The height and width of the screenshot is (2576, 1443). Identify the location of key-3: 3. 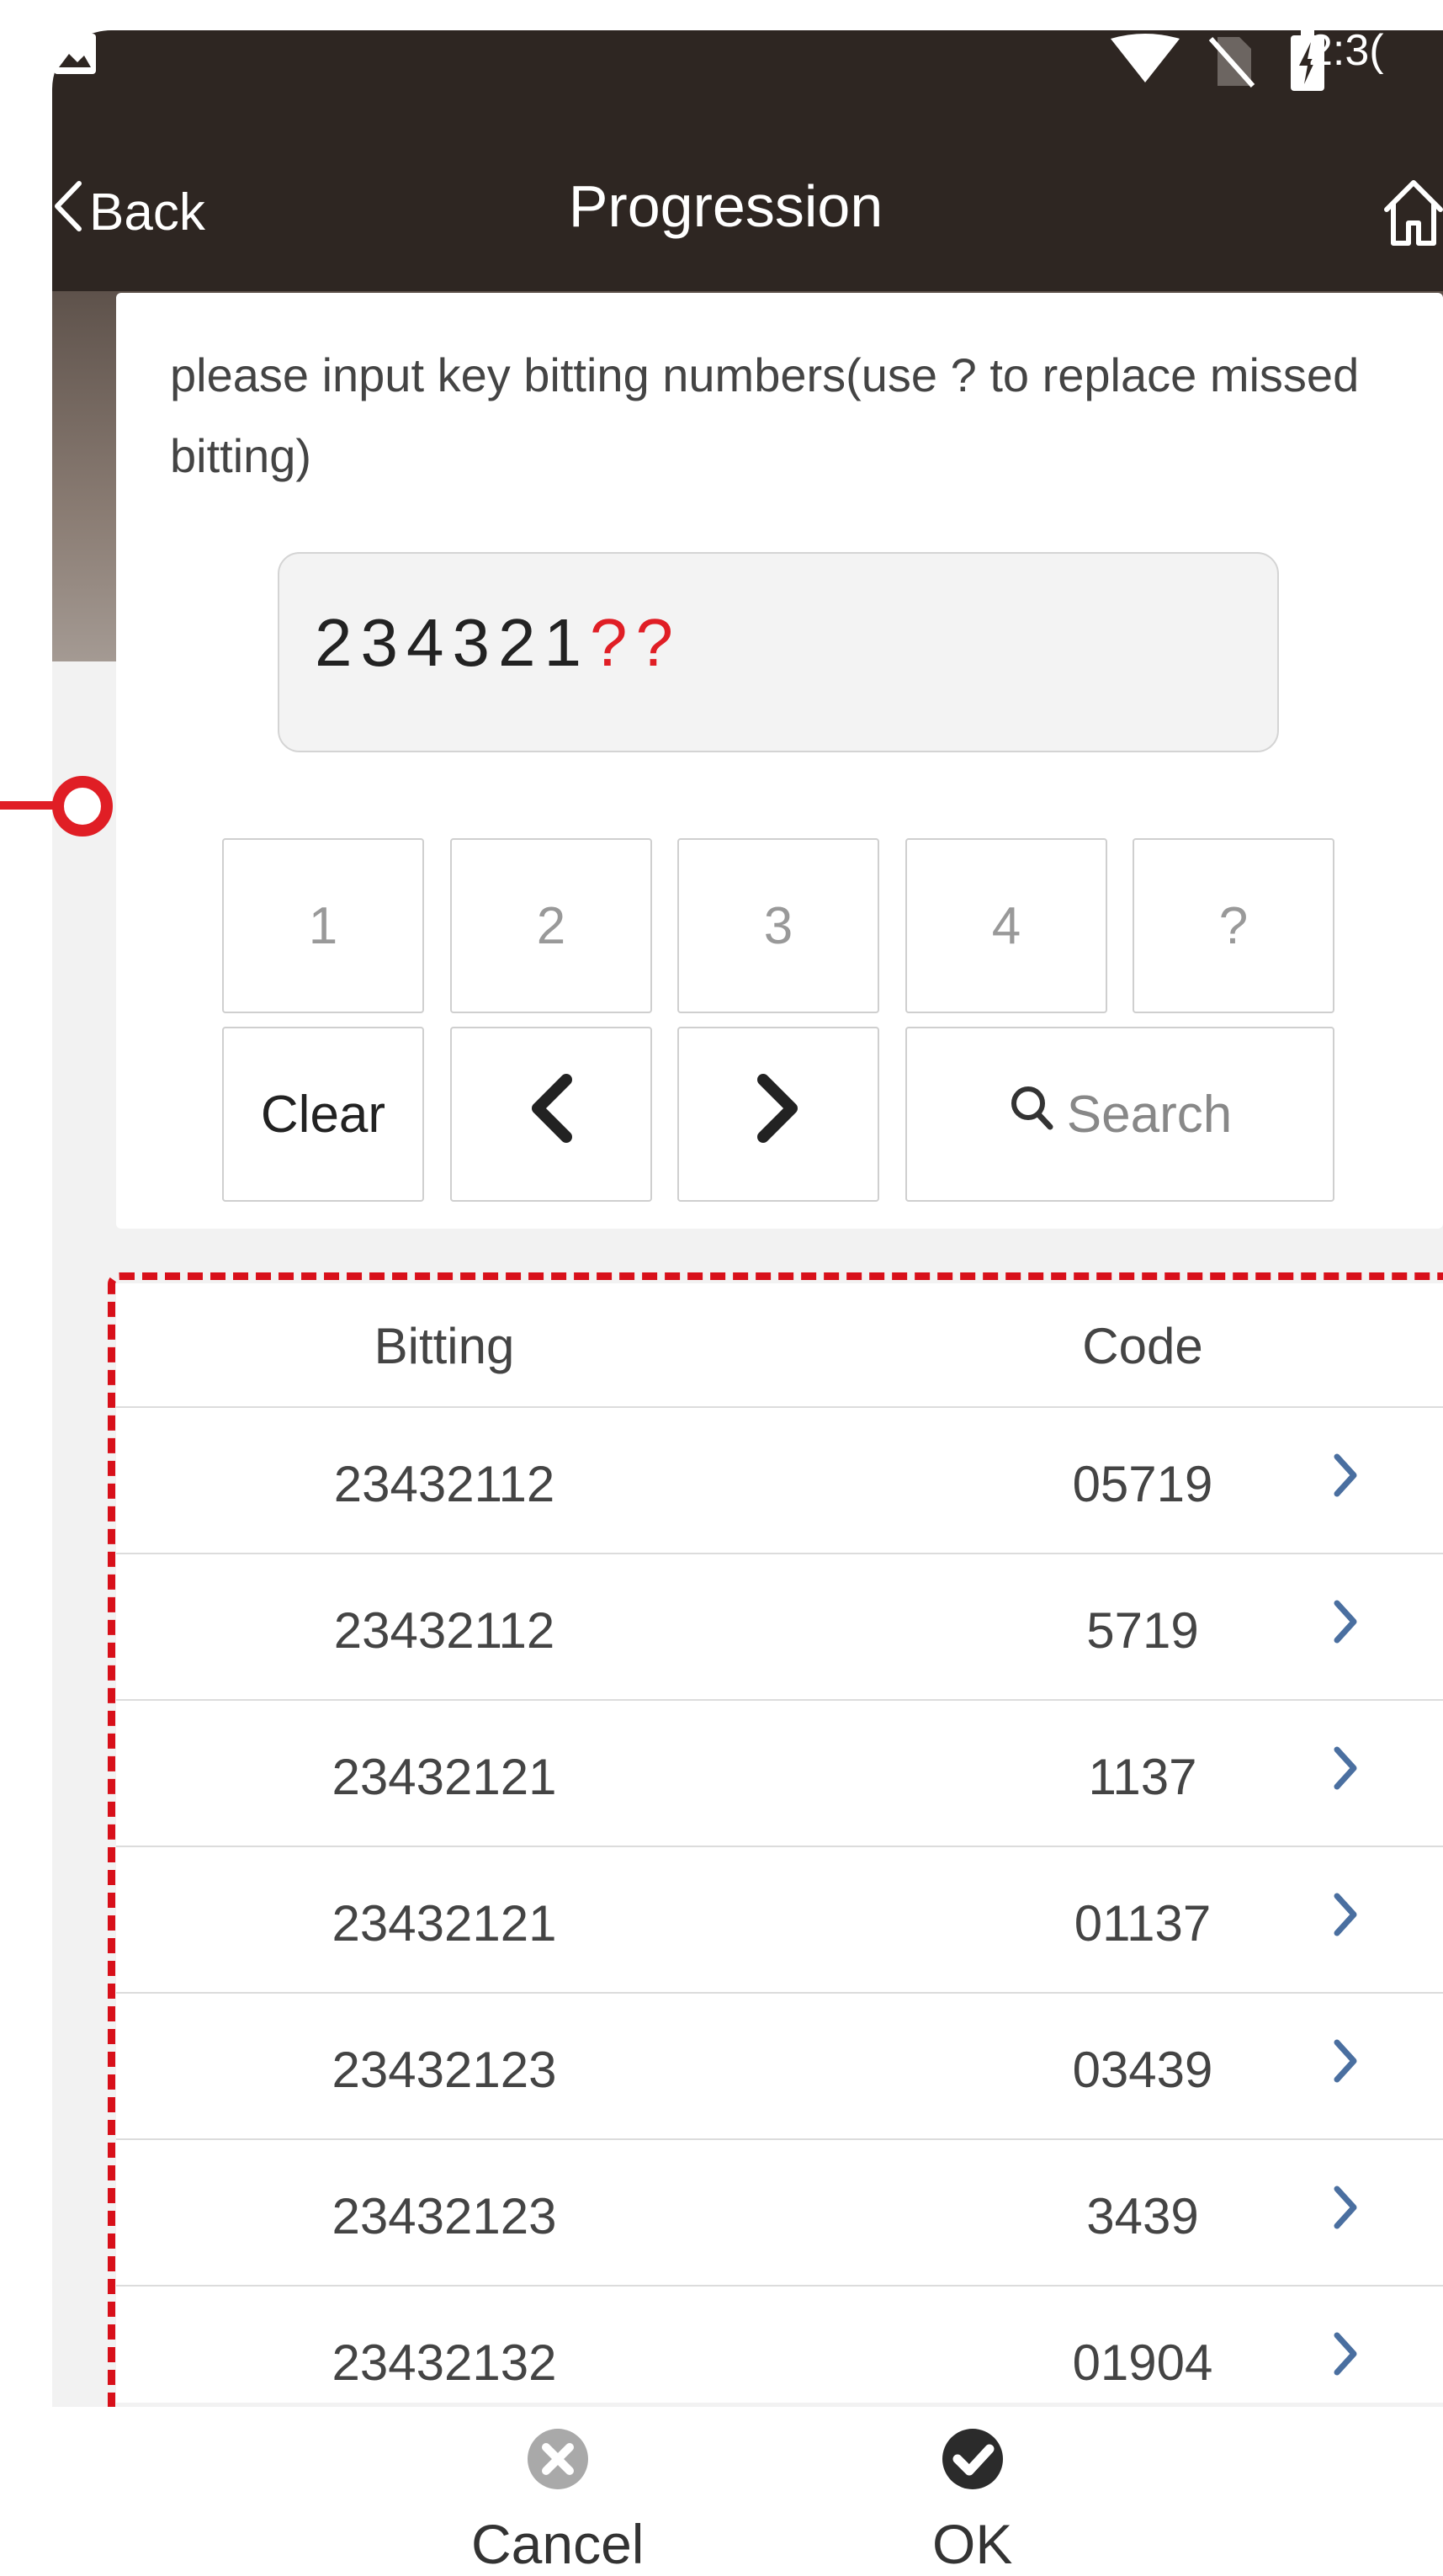
(778, 926).